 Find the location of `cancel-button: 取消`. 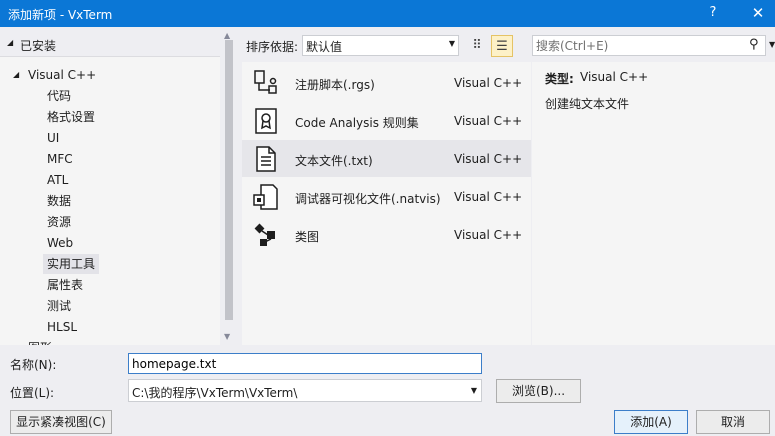

cancel-button: 取消 is located at coordinates (733, 422).